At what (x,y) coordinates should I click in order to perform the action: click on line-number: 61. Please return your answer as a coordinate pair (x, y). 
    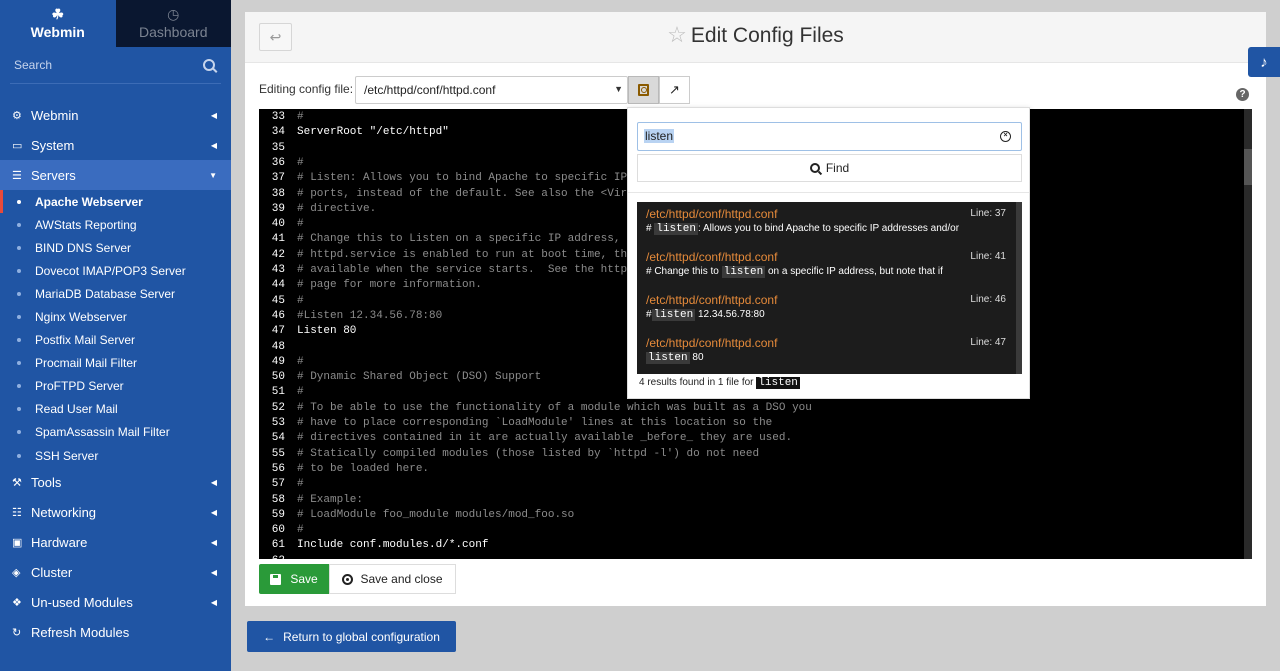
    Looking at the image, I should click on (278, 545).